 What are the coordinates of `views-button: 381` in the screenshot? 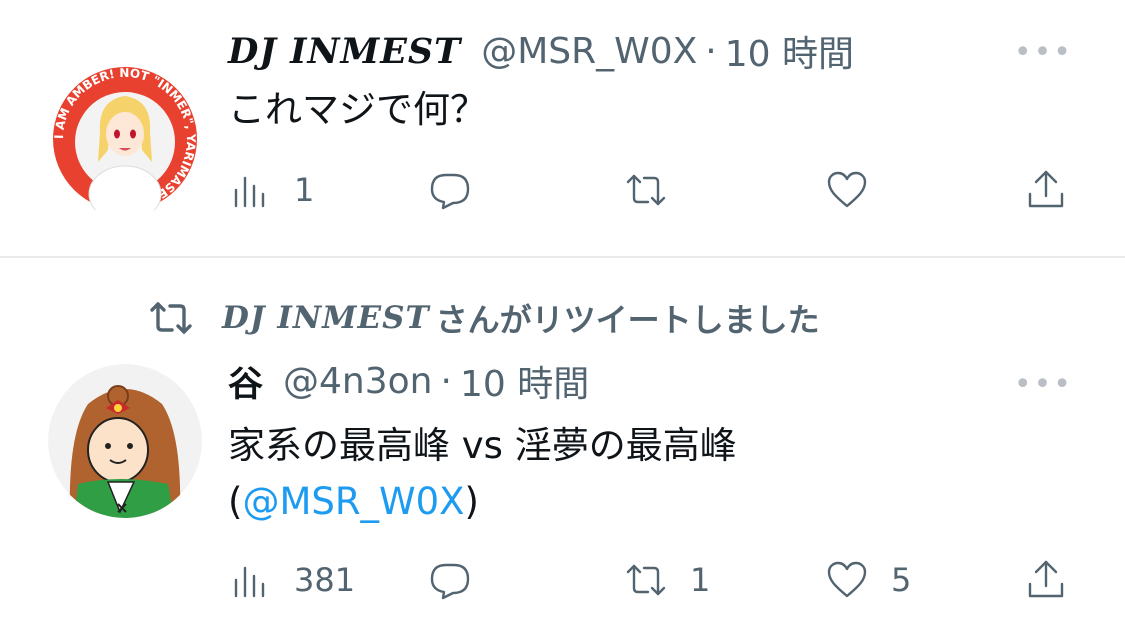 It's located at (291, 580).